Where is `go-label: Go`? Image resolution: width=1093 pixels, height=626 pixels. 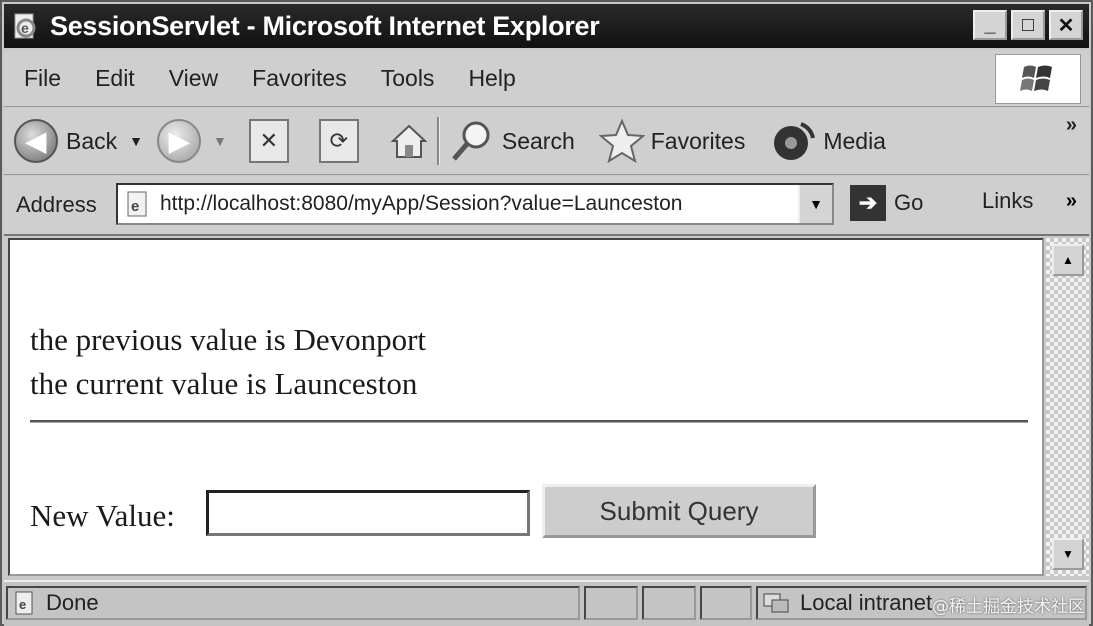
go-label: Go is located at coordinates (909, 202).